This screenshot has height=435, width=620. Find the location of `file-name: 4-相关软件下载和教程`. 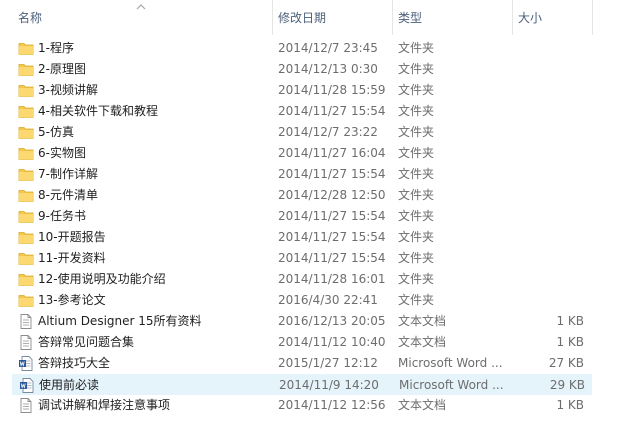

file-name: 4-相关软件下载和教程 is located at coordinates (98, 111).